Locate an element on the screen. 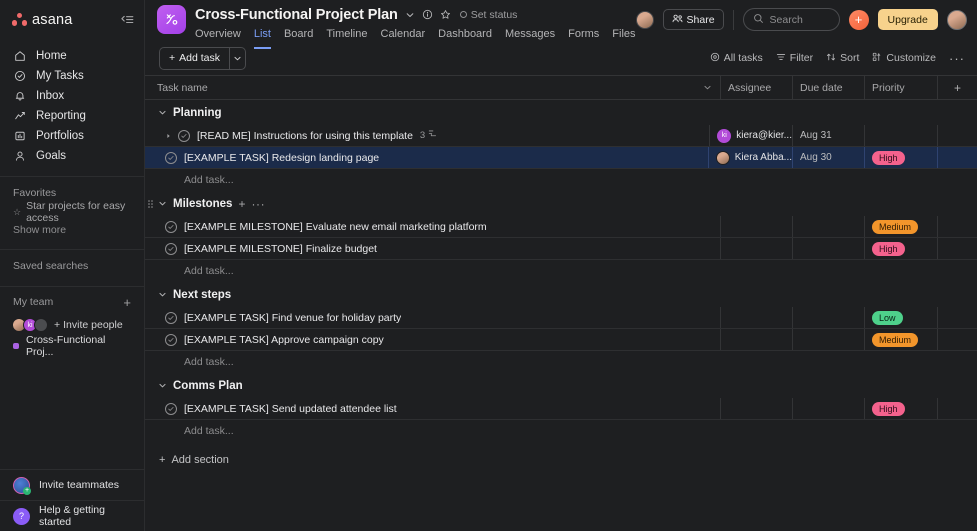  section-name: Planning is located at coordinates (197, 113).